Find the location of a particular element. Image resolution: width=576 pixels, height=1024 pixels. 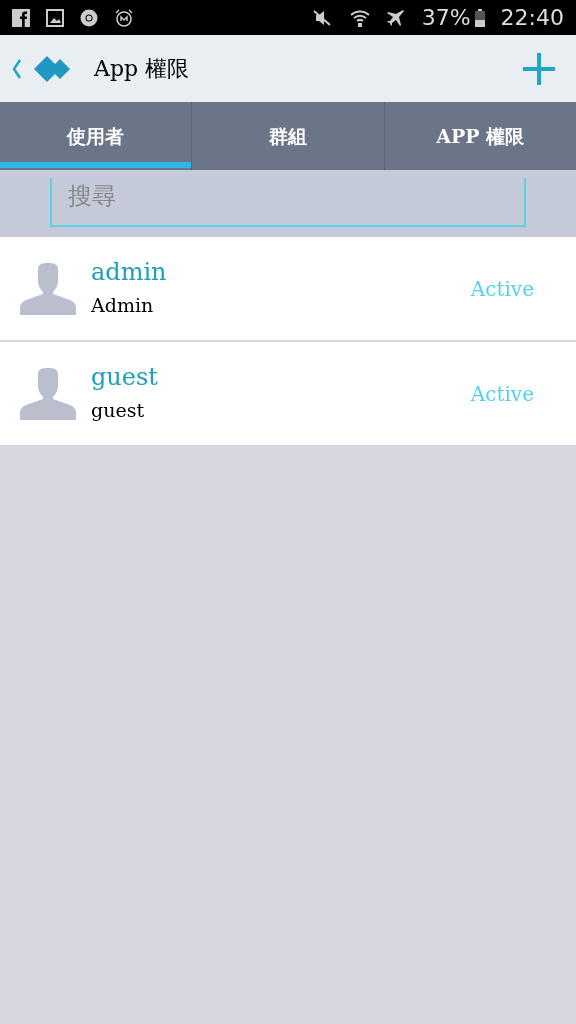

tab: 使用者 is located at coordinates (96, 136).